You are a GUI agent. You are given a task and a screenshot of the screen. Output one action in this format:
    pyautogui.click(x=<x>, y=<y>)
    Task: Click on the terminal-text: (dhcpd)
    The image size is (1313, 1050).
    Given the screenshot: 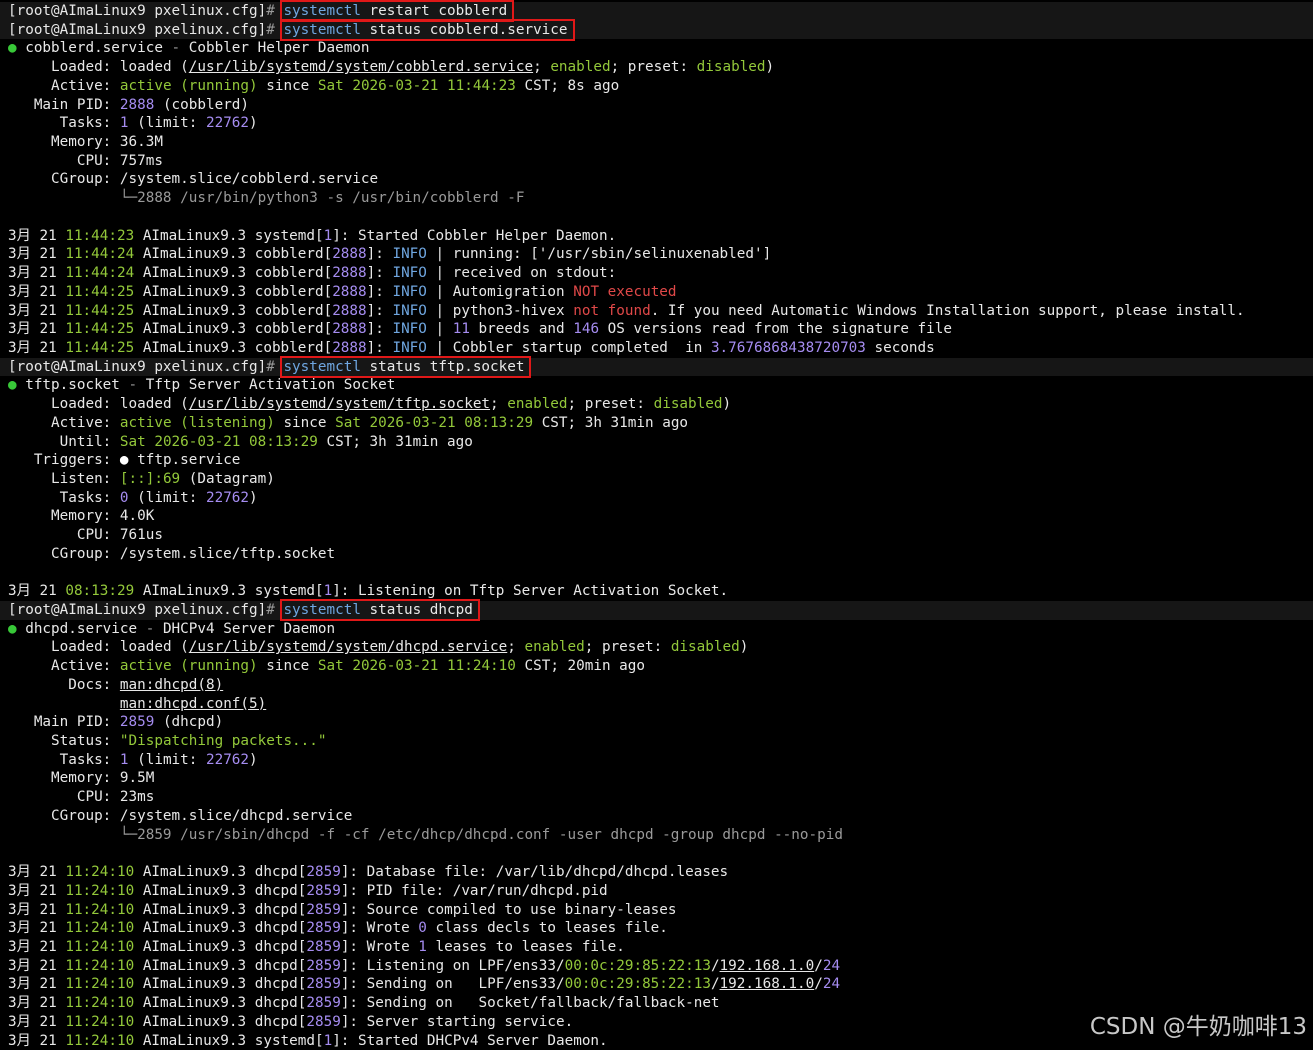 What is the action you would take?
    pyautogui.click(x=189, y=722)
    